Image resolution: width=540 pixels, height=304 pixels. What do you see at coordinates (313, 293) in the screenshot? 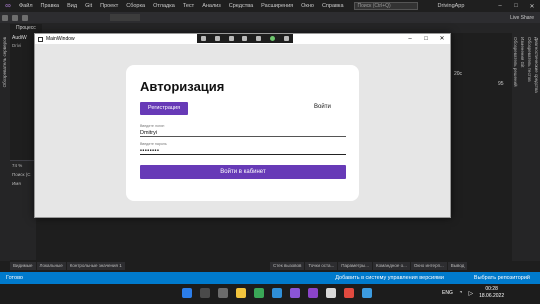
I see `discord-icon` at bounding box center [313, 293].